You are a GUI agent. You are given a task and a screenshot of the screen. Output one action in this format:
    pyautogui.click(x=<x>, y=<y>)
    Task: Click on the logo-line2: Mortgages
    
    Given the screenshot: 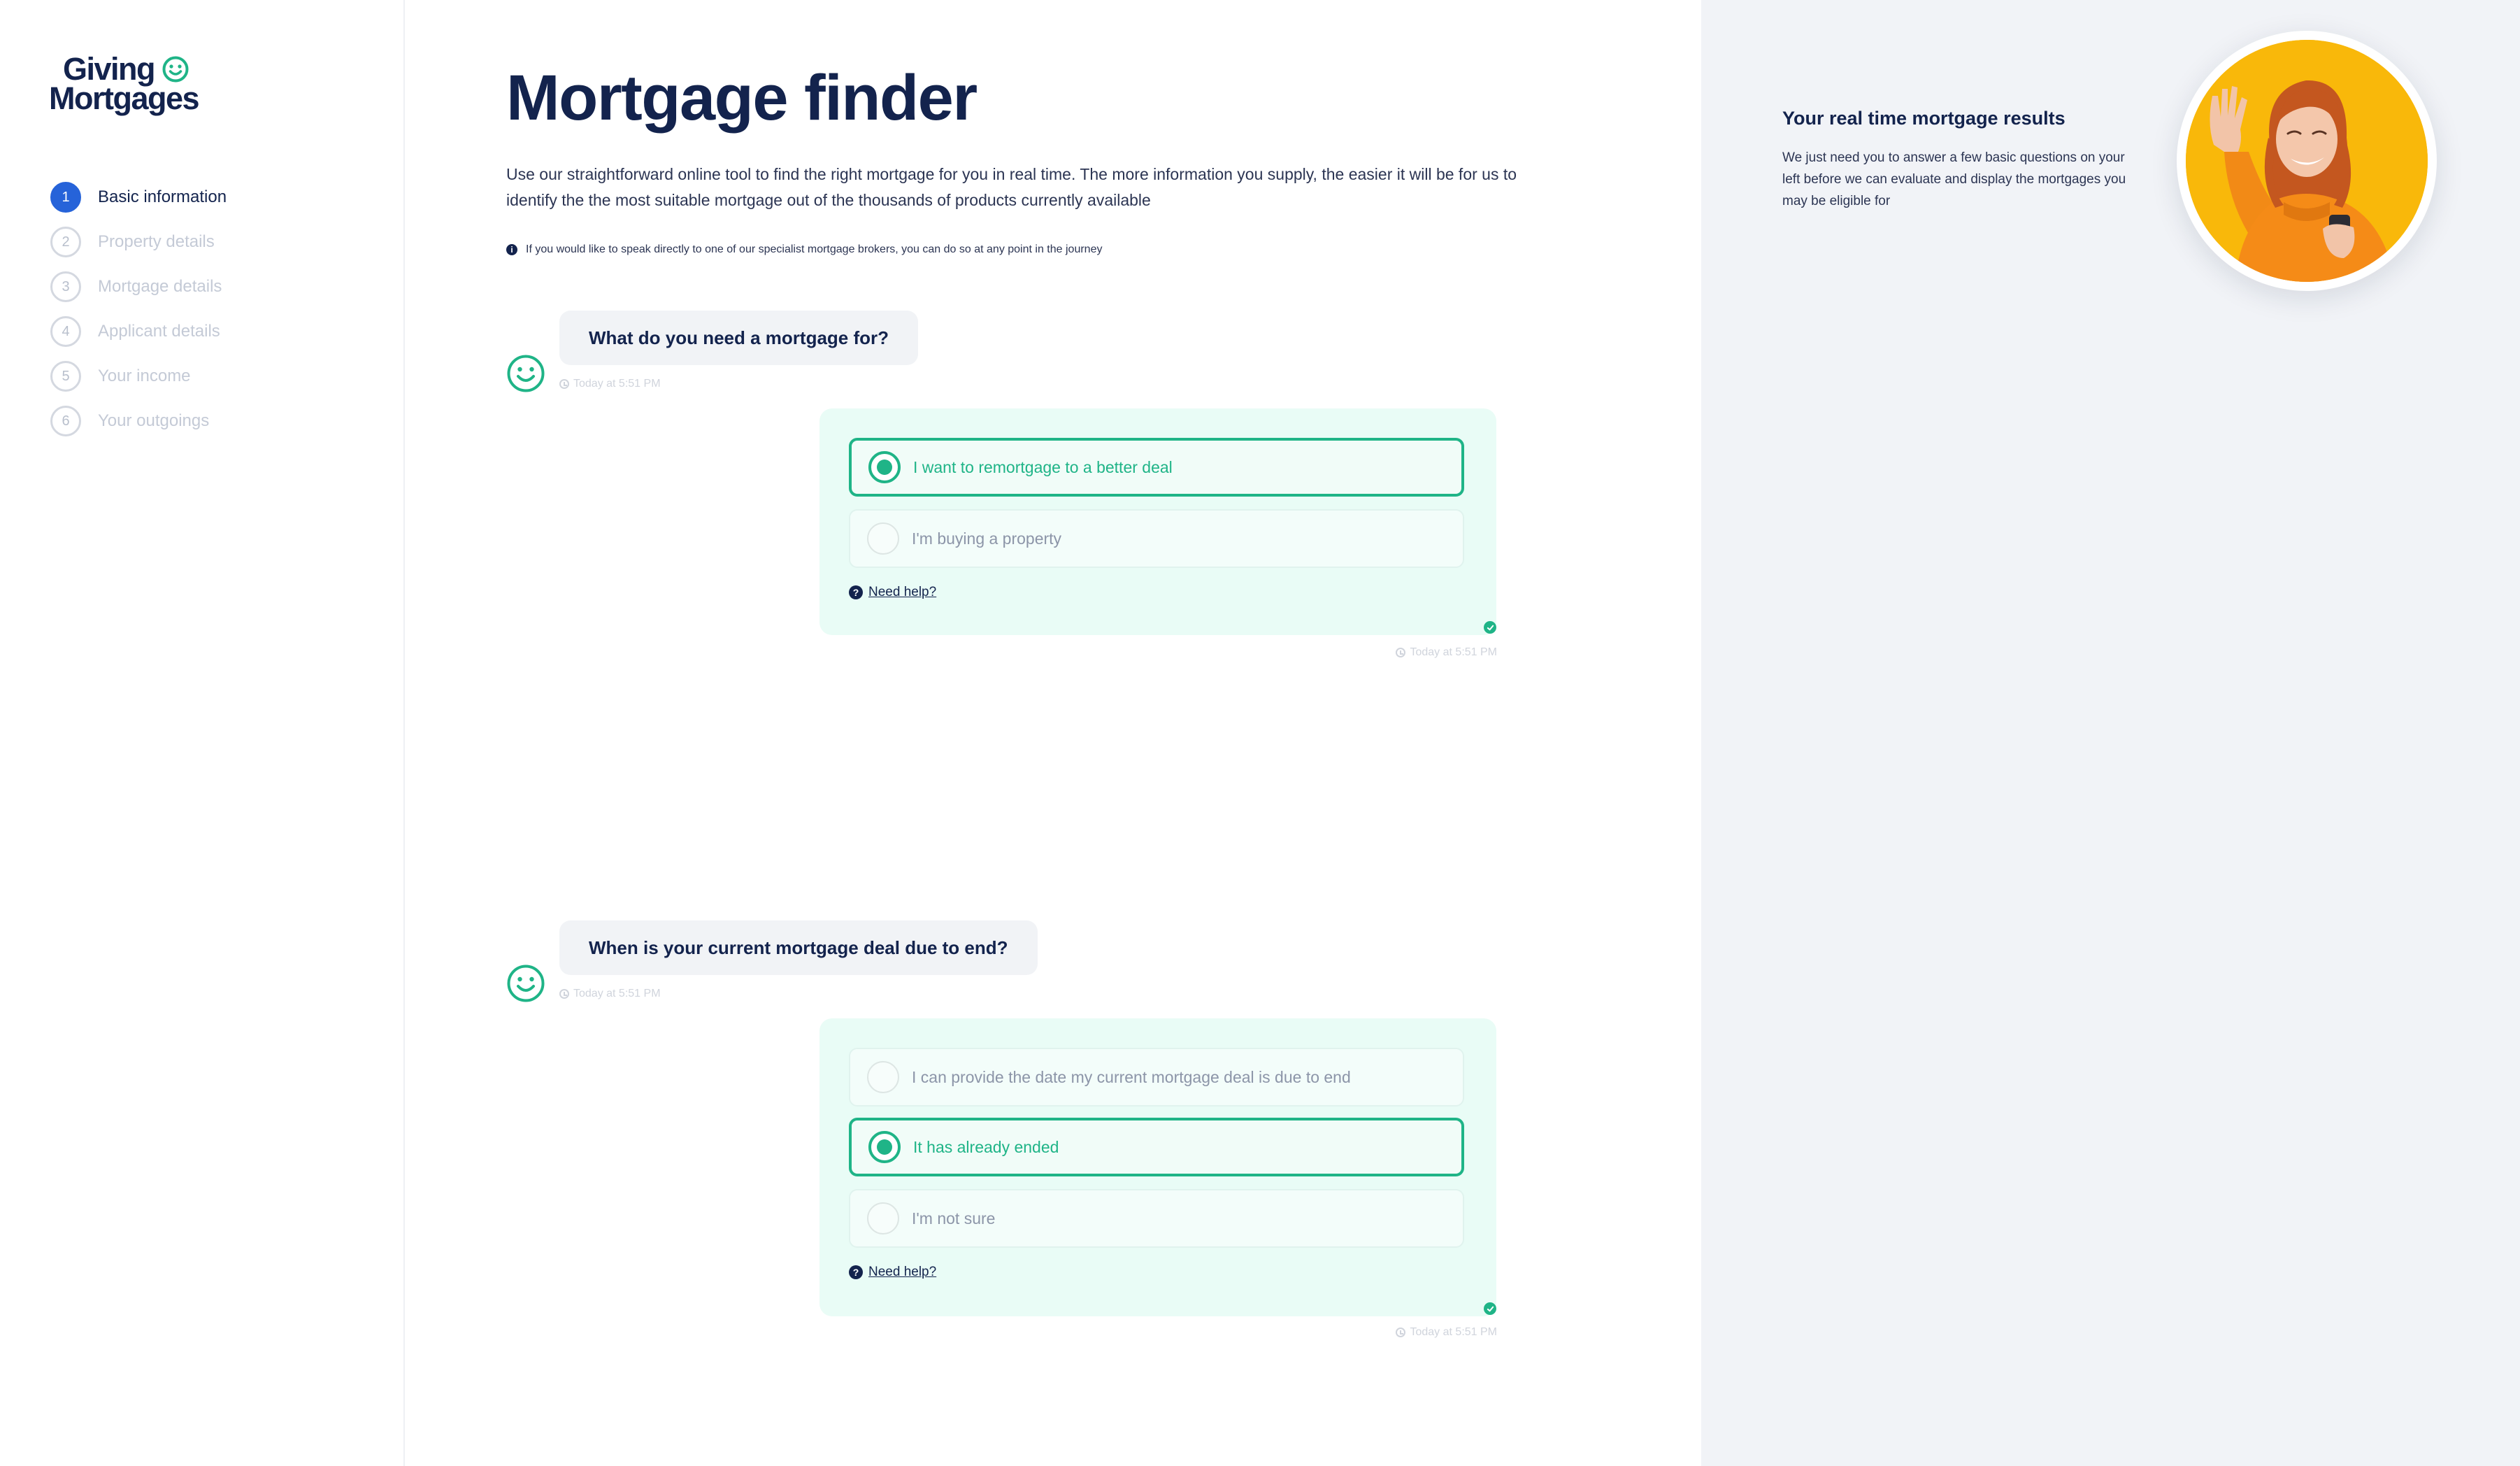 What is the action you would take?
    pyautogui.click(x=124, y=98)
    